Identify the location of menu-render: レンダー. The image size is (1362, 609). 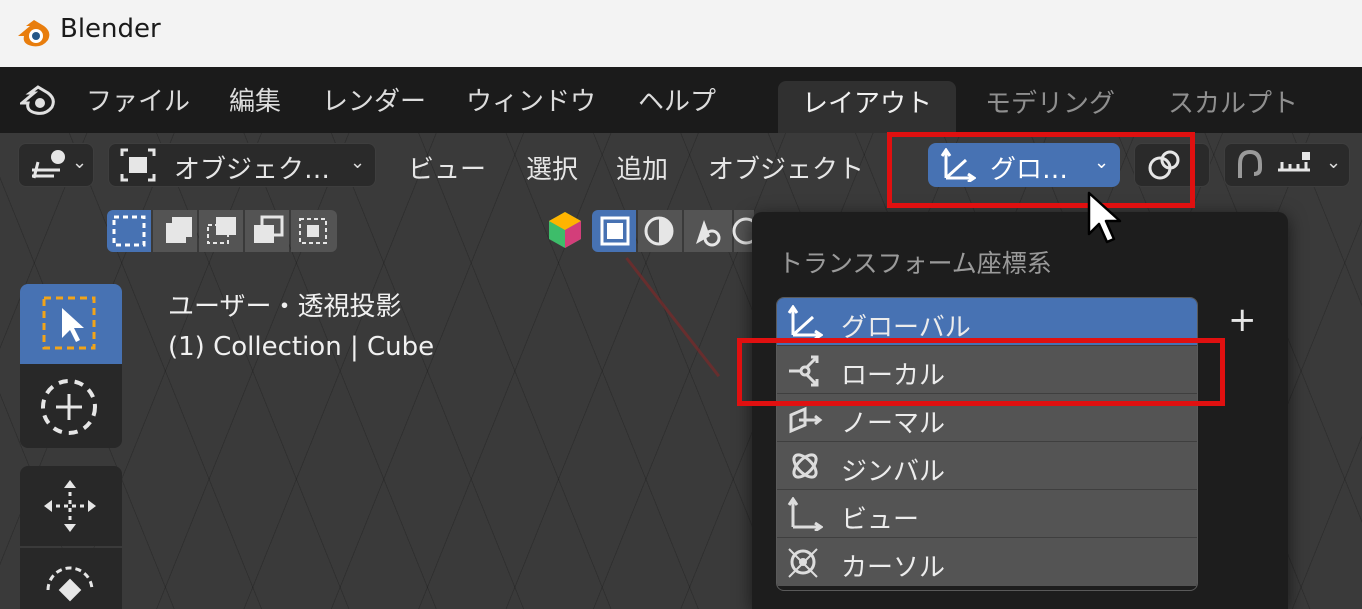
(374, 99).